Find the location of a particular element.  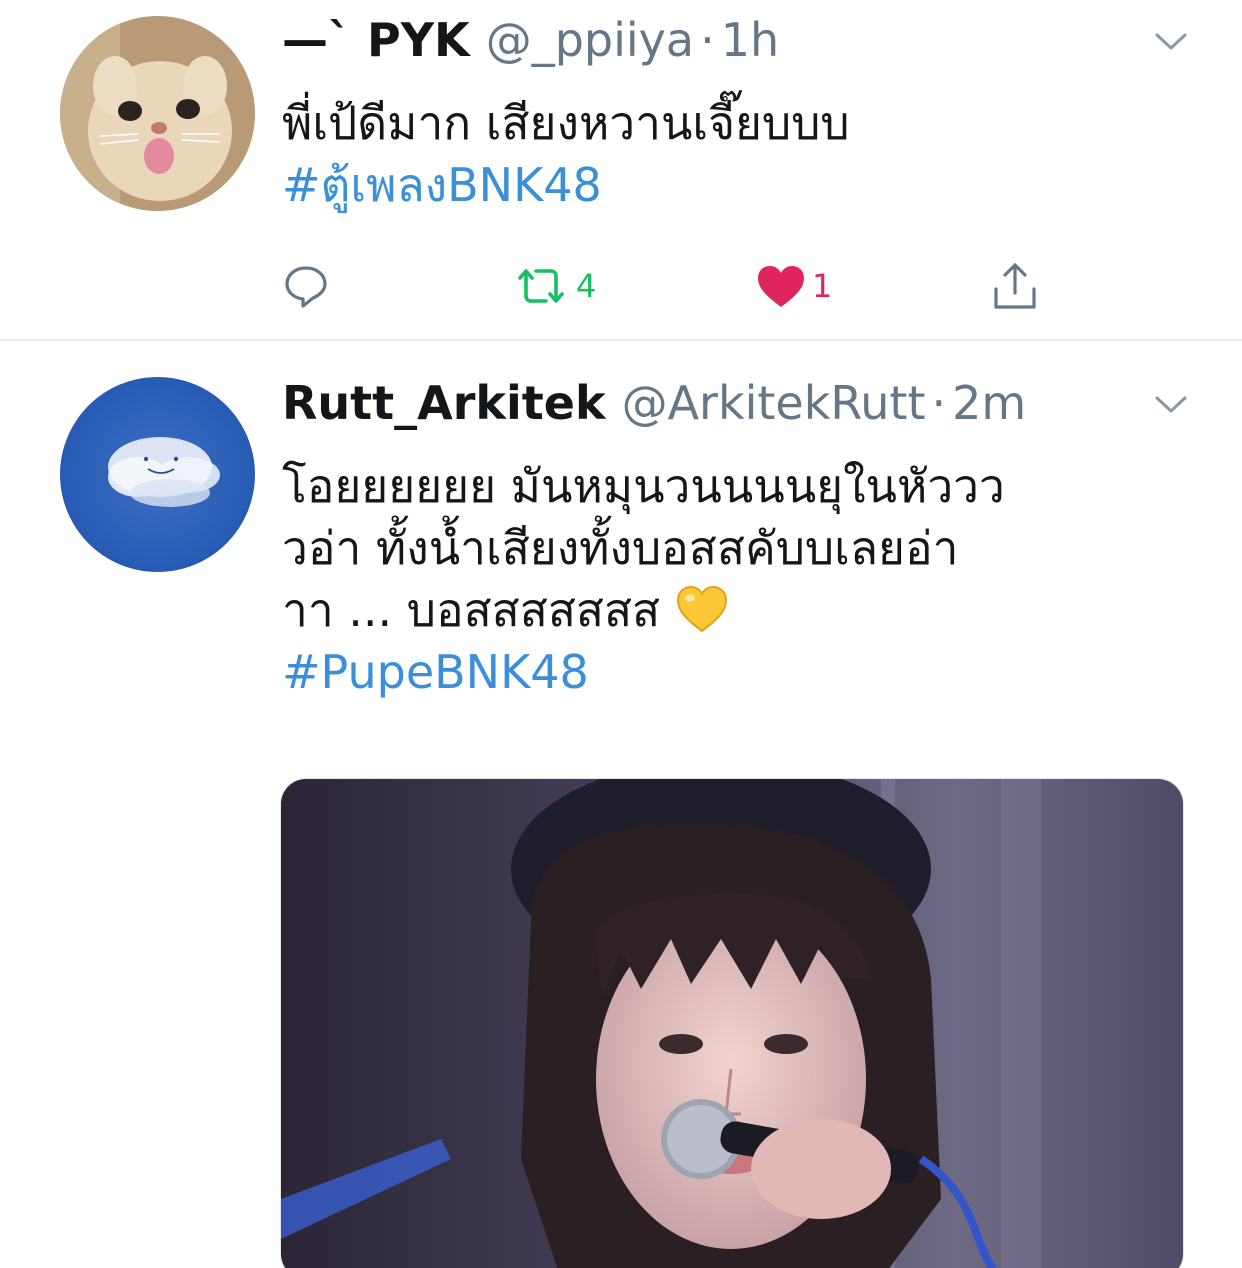

tweet-header: Rutt_Arkitek @ArkitekRutt · 2m is located at coordinates (654, 403).